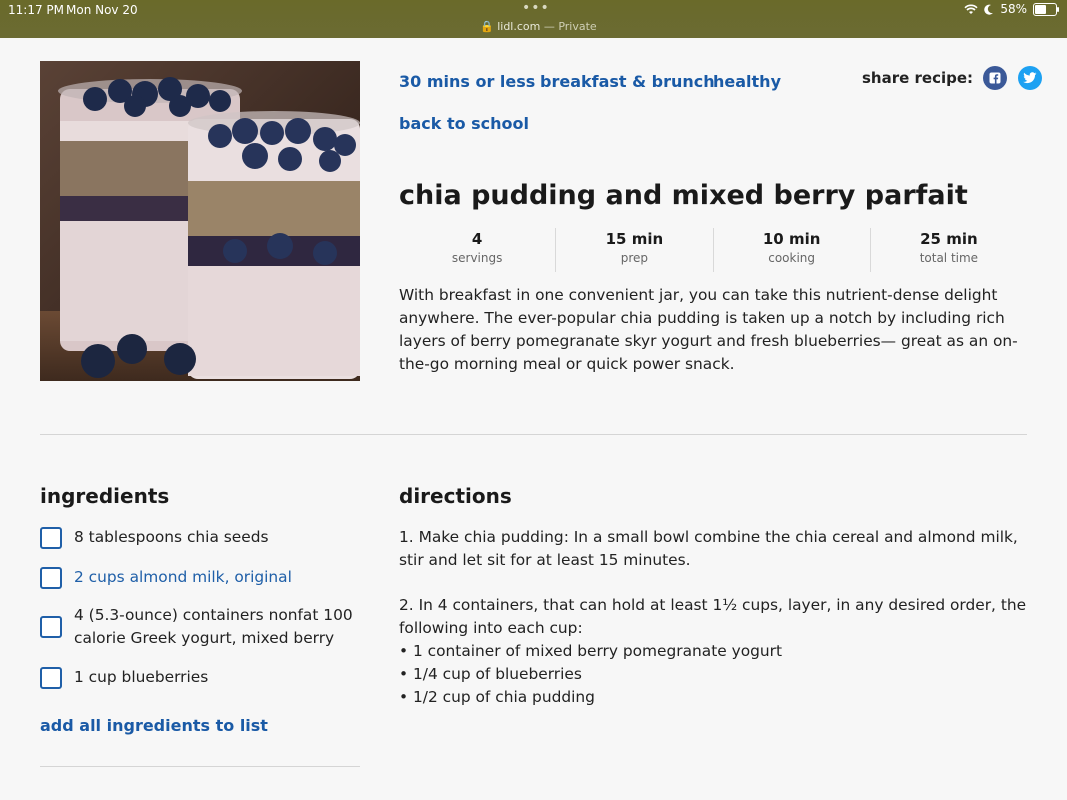 The image size is (1067, 800). What do you see at coordinates (477, 239) in the screenshot?
I see `stat-value: 4` at bounding box center [477, 239].